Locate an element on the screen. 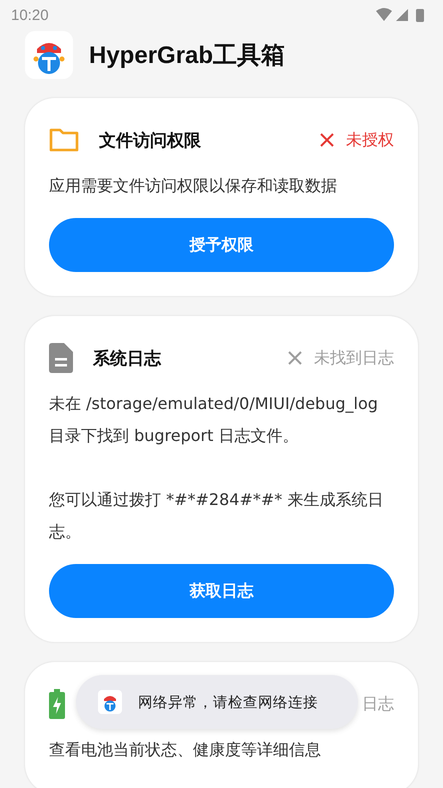  action-button: 获取日志 is located at coordinates (221, 591).